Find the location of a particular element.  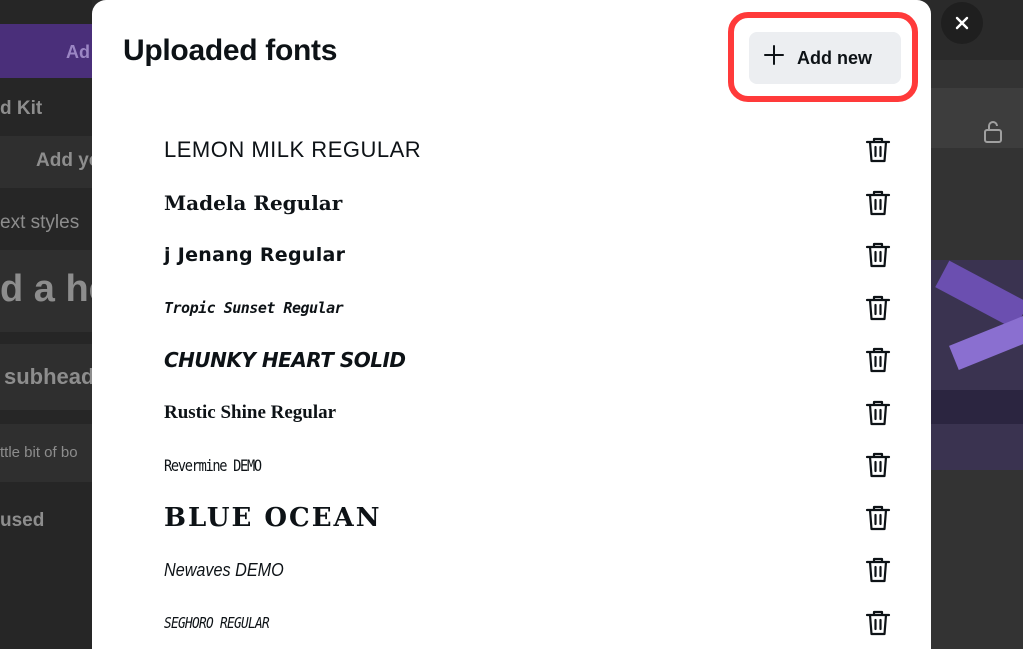

font-row: Rustic Shine Regular is located at coordinates (511, 413).